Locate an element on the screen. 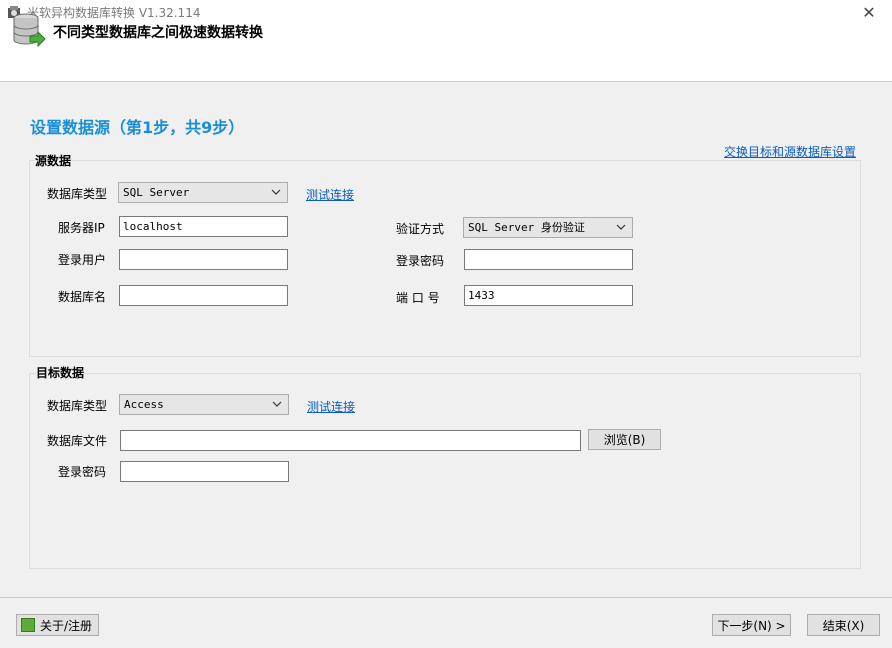 Image resolution: width=892 pixels, height=648 pixels. target-db-type-label: 数据库类型 is located at coordinates (77, 406).